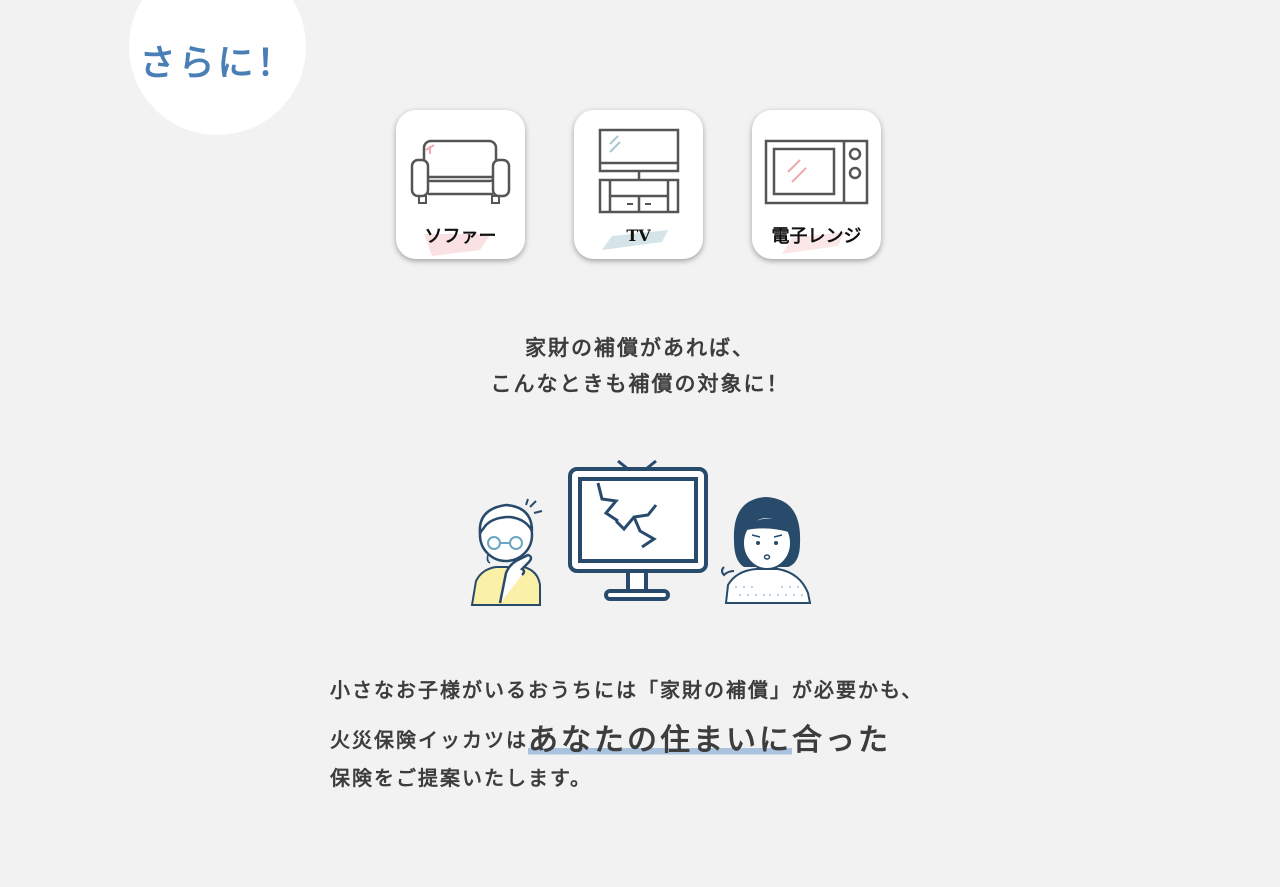  Describe the element at coordinates (217, 63) in the screenshot. I see `badge-text: さらに！` at that location.